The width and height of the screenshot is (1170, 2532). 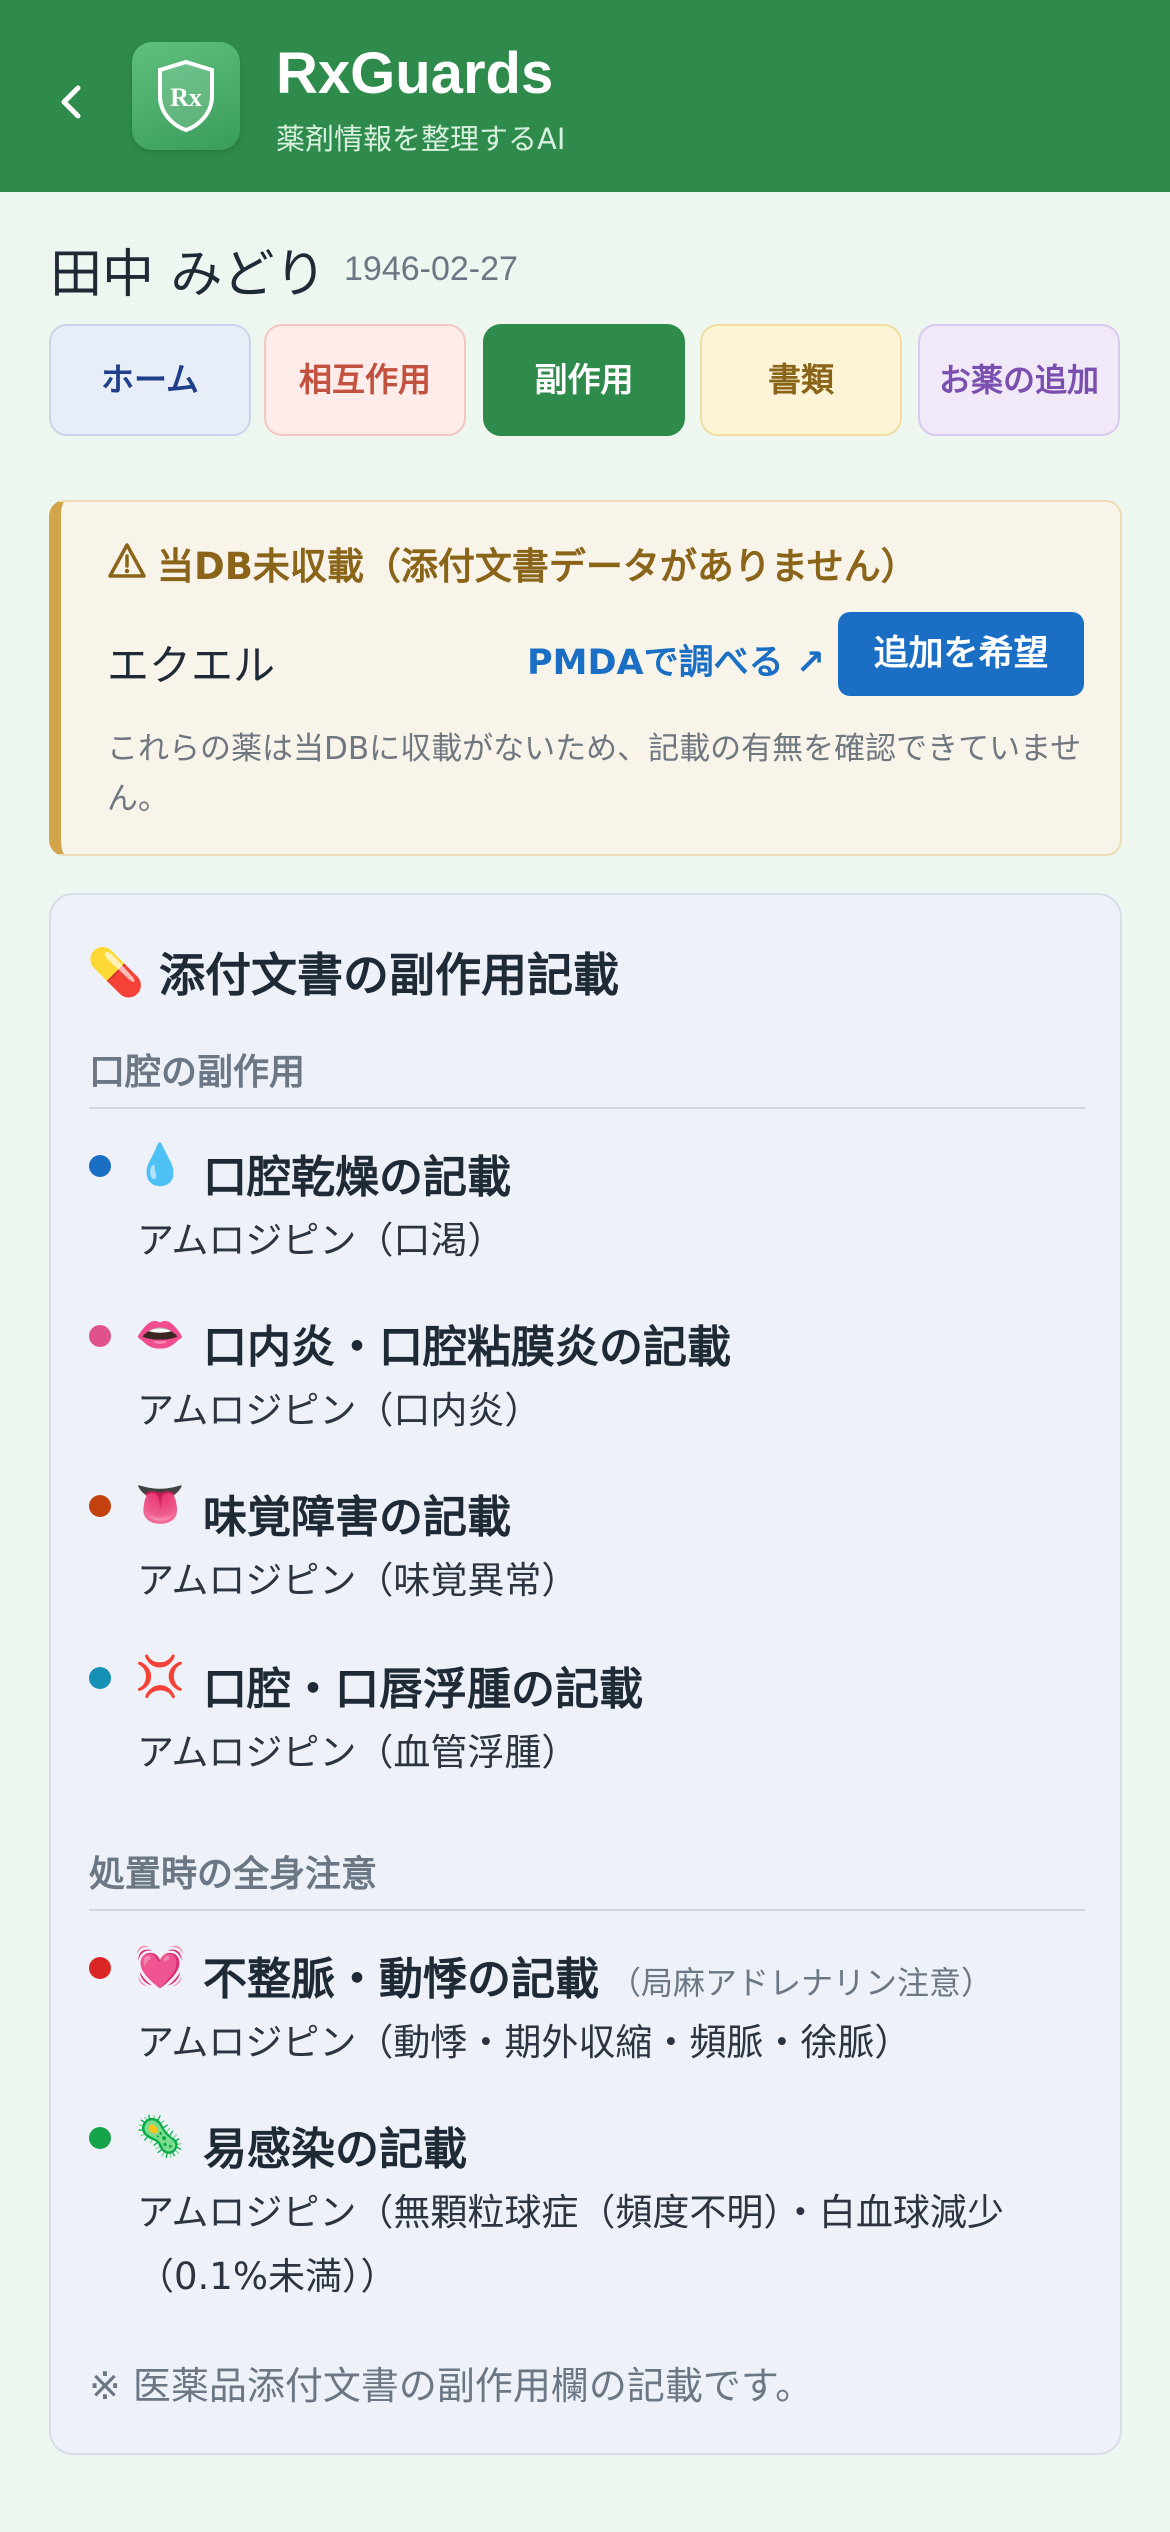 What do you see at coordinates (191, 665) in the screenshot?
I see `unlisted-drug-name: エクエル` at bounding box center [191, 665].